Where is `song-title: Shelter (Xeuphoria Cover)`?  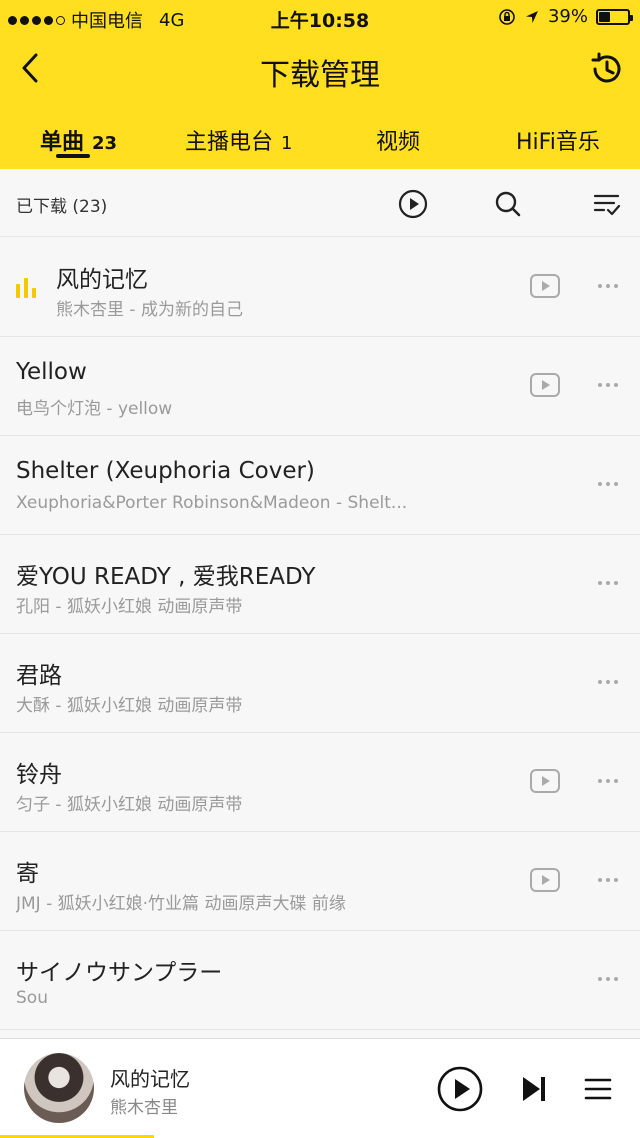 song-title: Shelter (Xeuphoria Cover) is located at coordinates (165, 471).